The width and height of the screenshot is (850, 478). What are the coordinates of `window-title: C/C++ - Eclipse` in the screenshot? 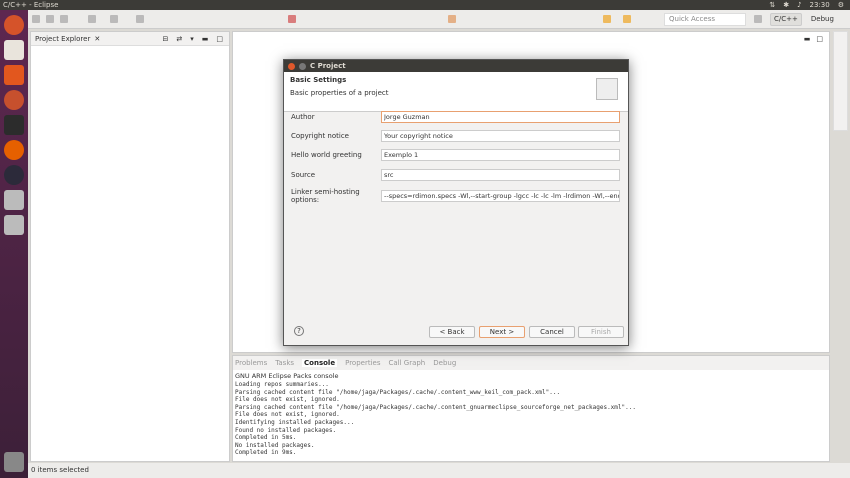 It's located at (31, 5).